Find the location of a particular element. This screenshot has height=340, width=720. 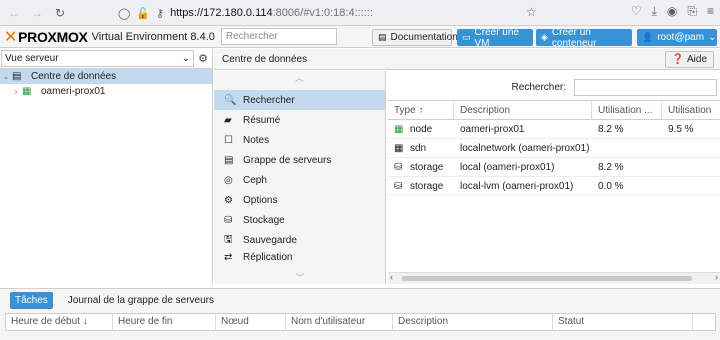

account-icon: ◉ is located at coordinates (672, 11).